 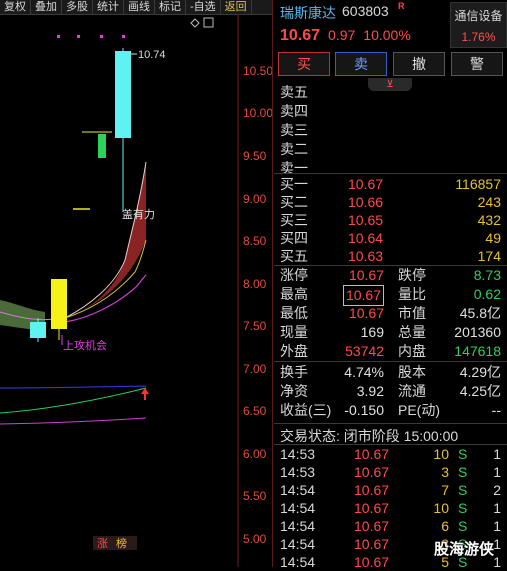 I want to click on ask-row: 卖二, so click(x=294, y=149).